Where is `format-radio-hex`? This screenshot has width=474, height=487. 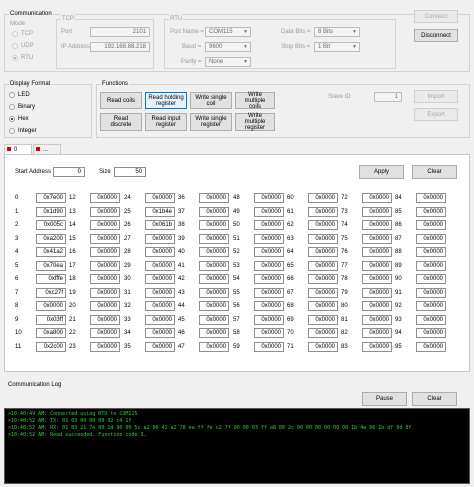
format-radio-hex is located at coordinates (12, 119).